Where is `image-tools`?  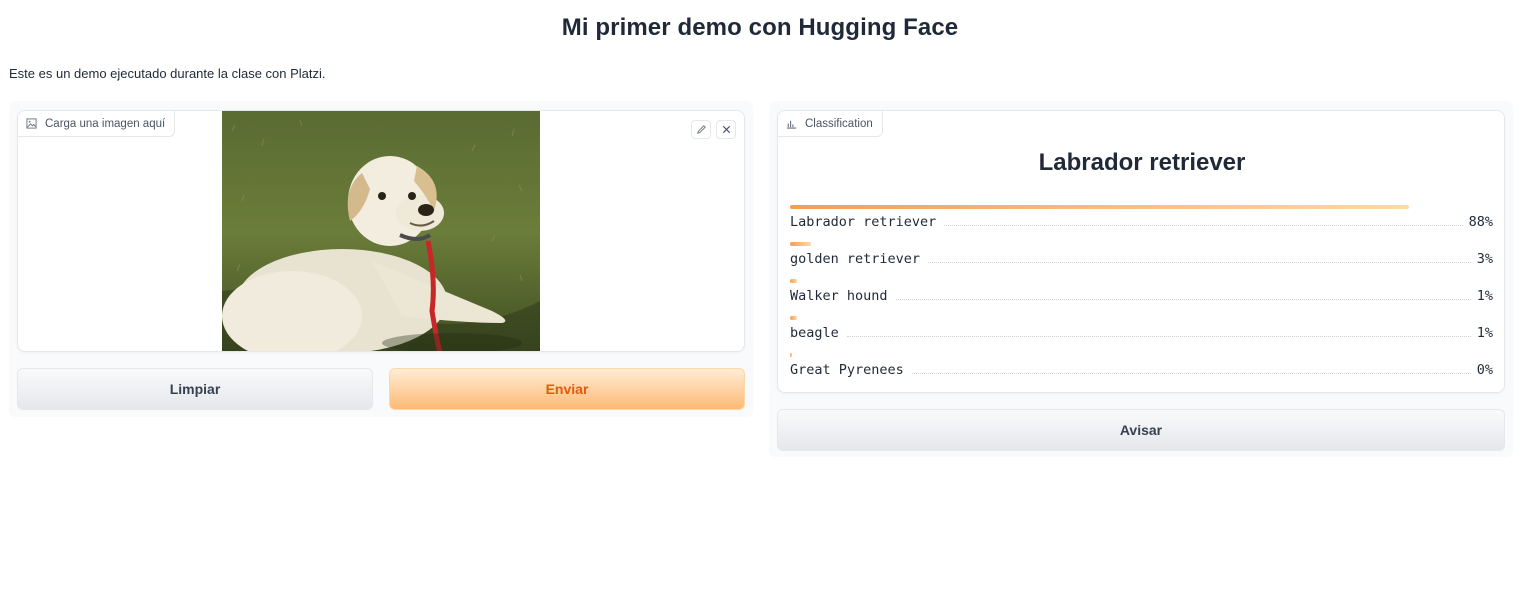 image-tools is located at coordinates (713, 129).